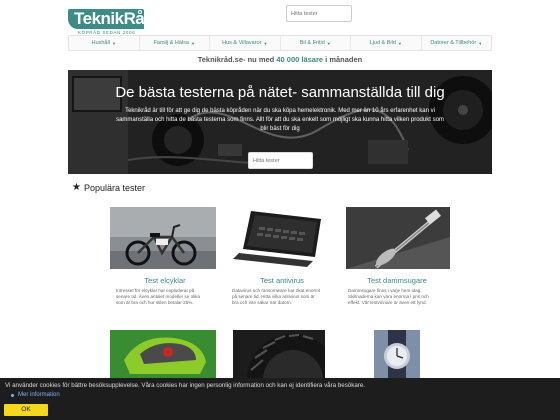  Describe the element at coordinates (39, 395) in the screenshot. I see `cookie-link-label: Mer information` at that location.